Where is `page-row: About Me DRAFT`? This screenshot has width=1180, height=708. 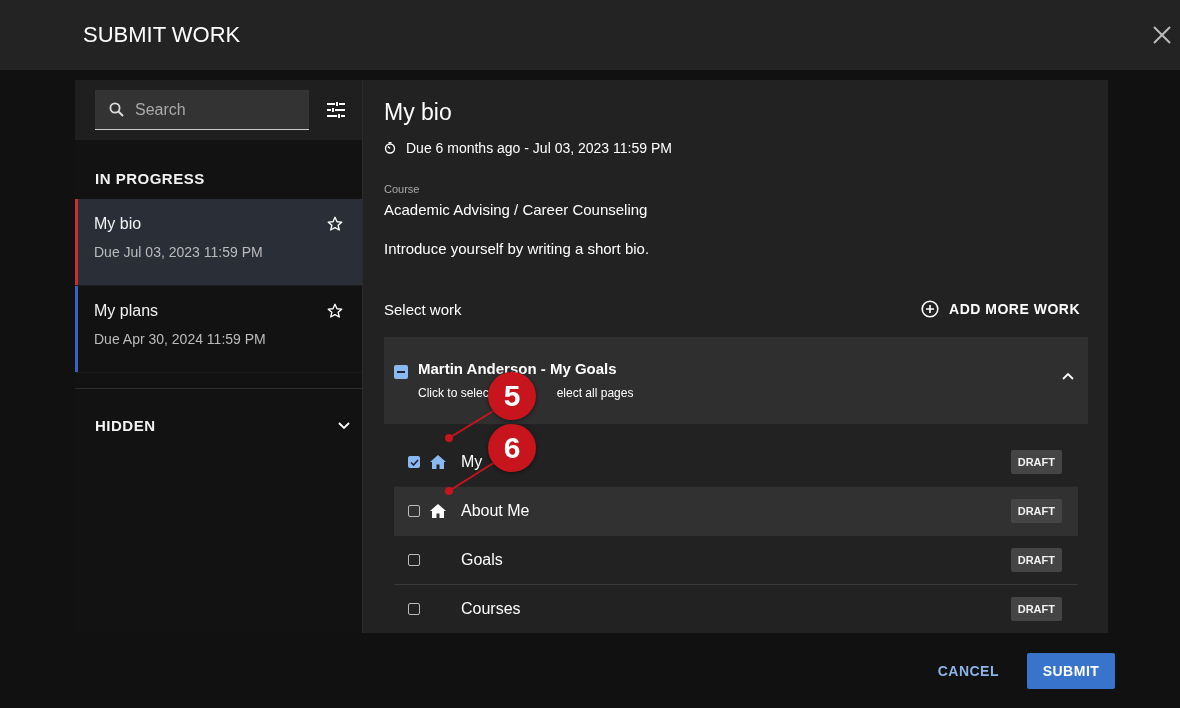 page-row: About Me DRAFT is located at coordinates (736, 511).